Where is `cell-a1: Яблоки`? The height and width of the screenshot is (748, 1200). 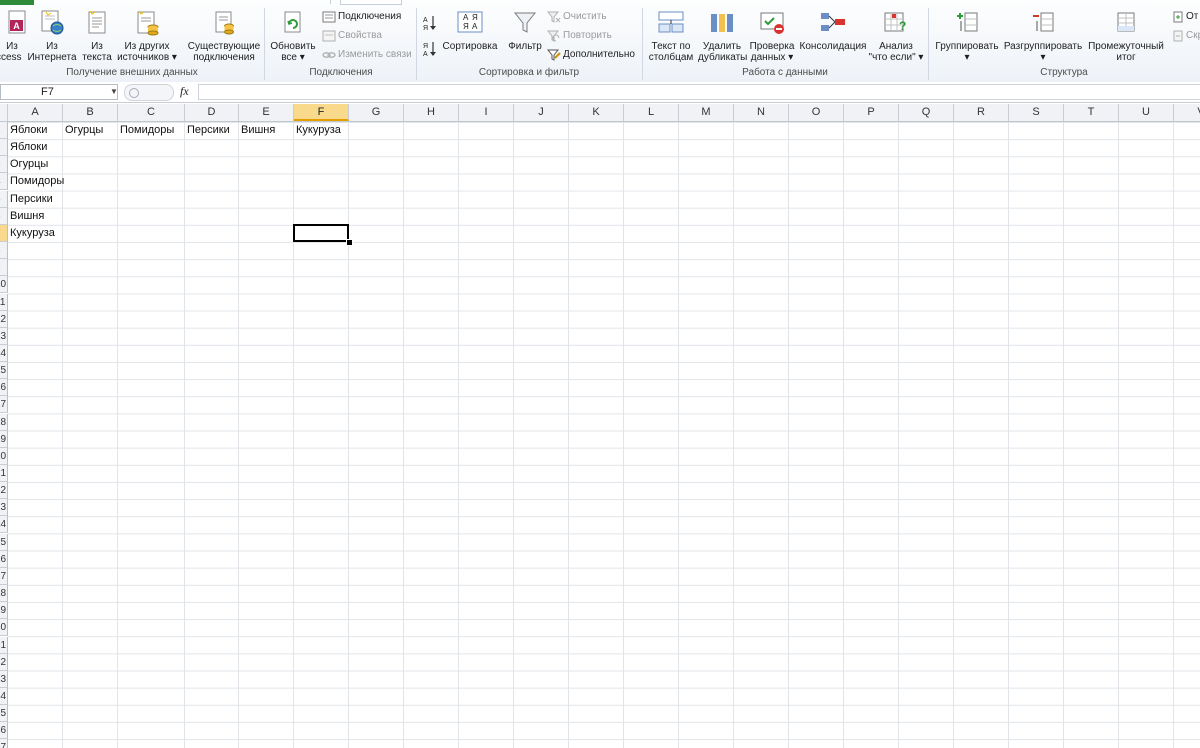
cell-a1: Яблоки is located at coordinates (27, 130).